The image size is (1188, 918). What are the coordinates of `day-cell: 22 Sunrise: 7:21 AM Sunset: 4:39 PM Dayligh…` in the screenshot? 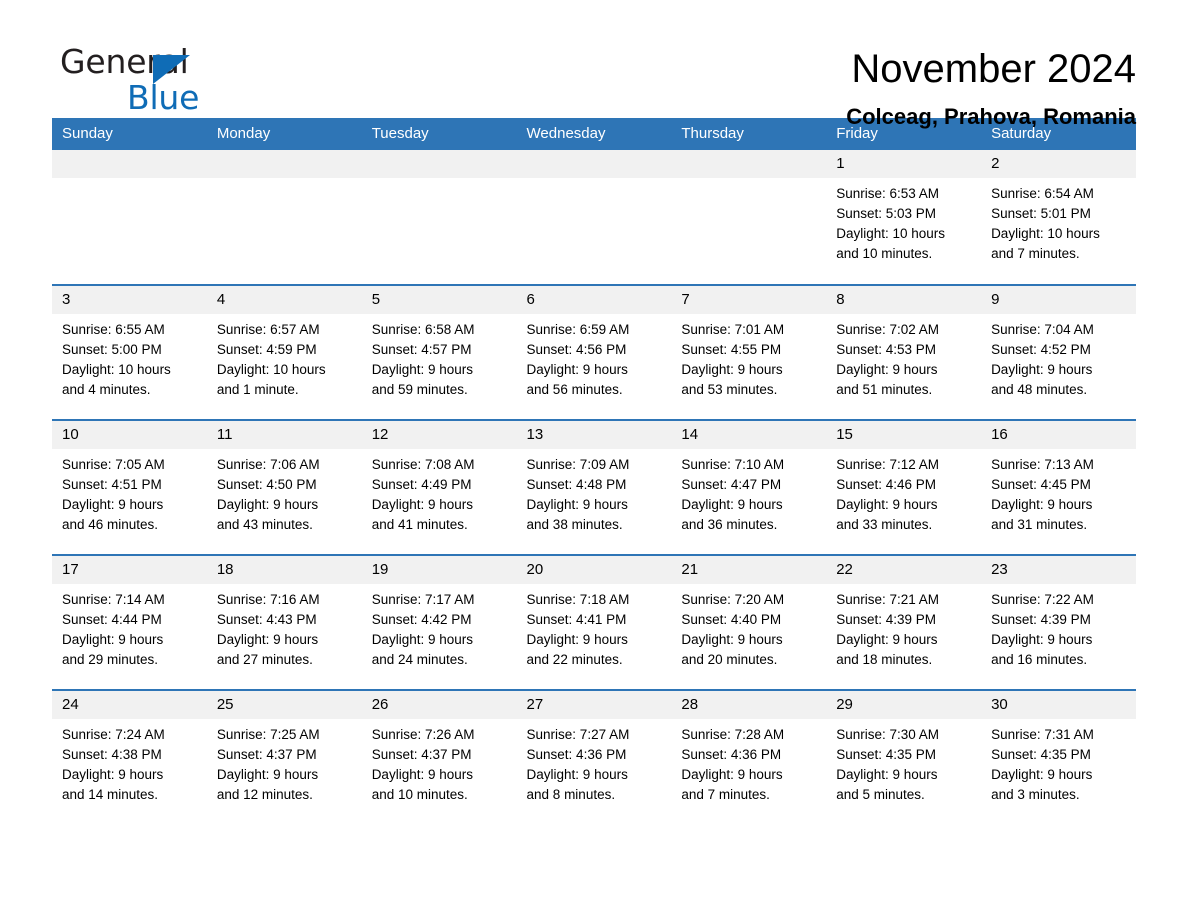 It's located at (904, 622).